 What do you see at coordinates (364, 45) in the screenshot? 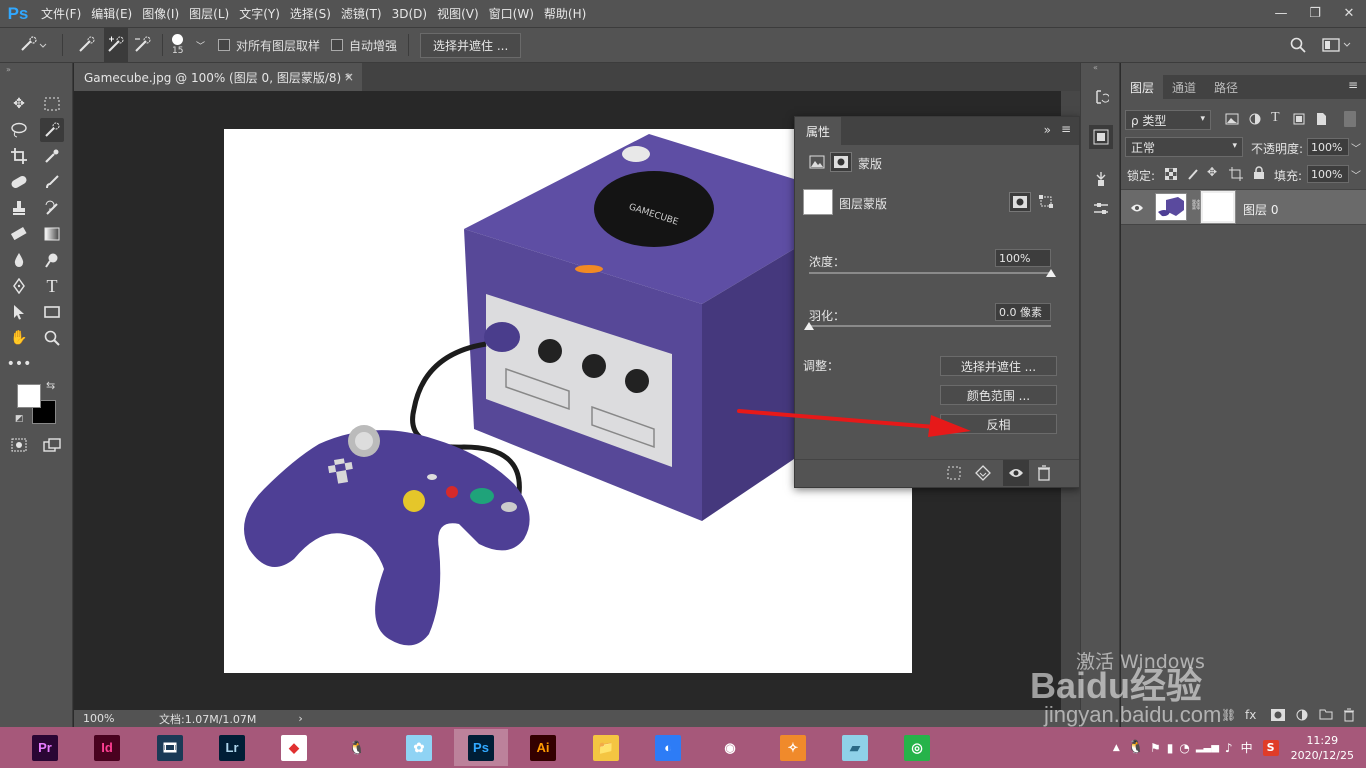
I see `auto-enhance-checkbox: 自动增强` at bounding box center [364, 45].